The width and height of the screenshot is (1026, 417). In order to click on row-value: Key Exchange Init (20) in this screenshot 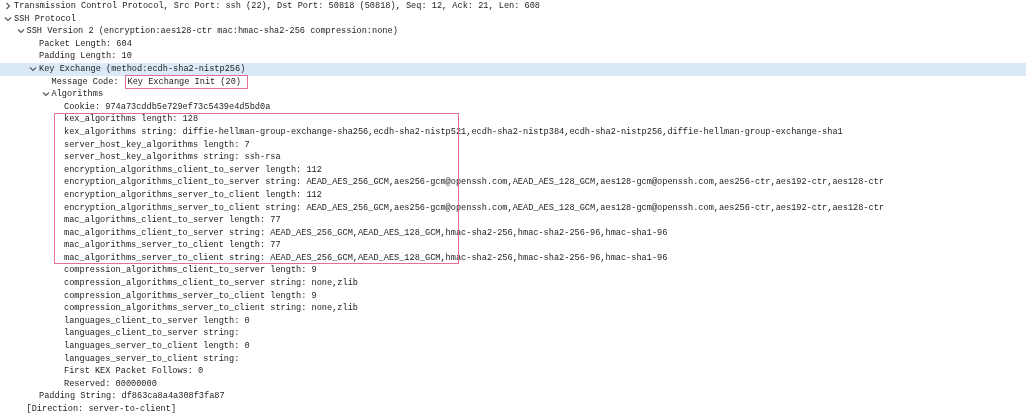, I will do `click(186, 82)`.